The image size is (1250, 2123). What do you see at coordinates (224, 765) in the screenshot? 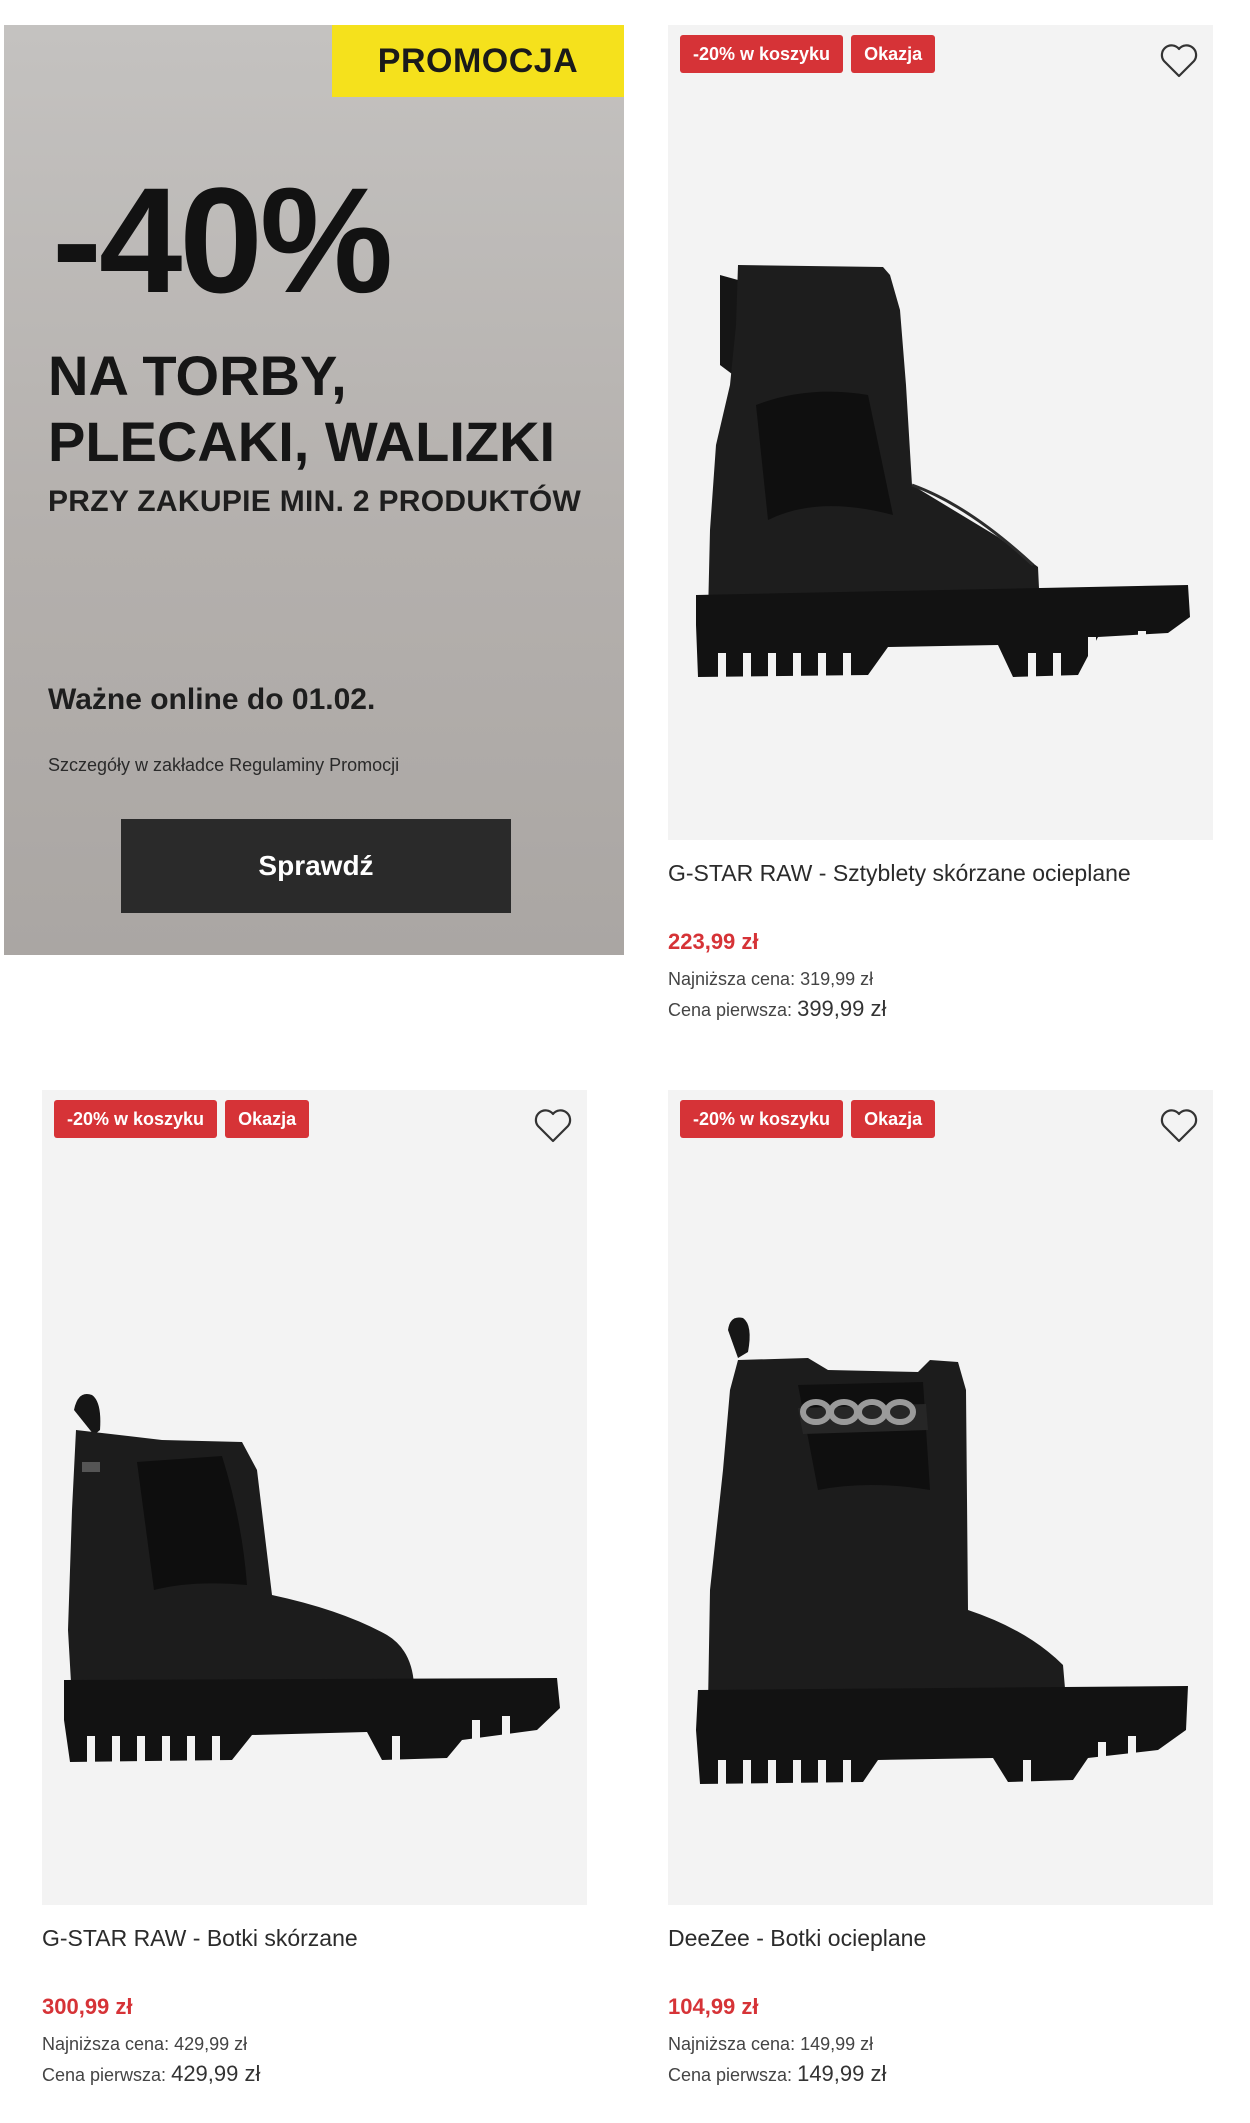
I see `promo-details-link: Szczegóły w zakładce Regulaminy Promocji` at bounding box center [224, 765].